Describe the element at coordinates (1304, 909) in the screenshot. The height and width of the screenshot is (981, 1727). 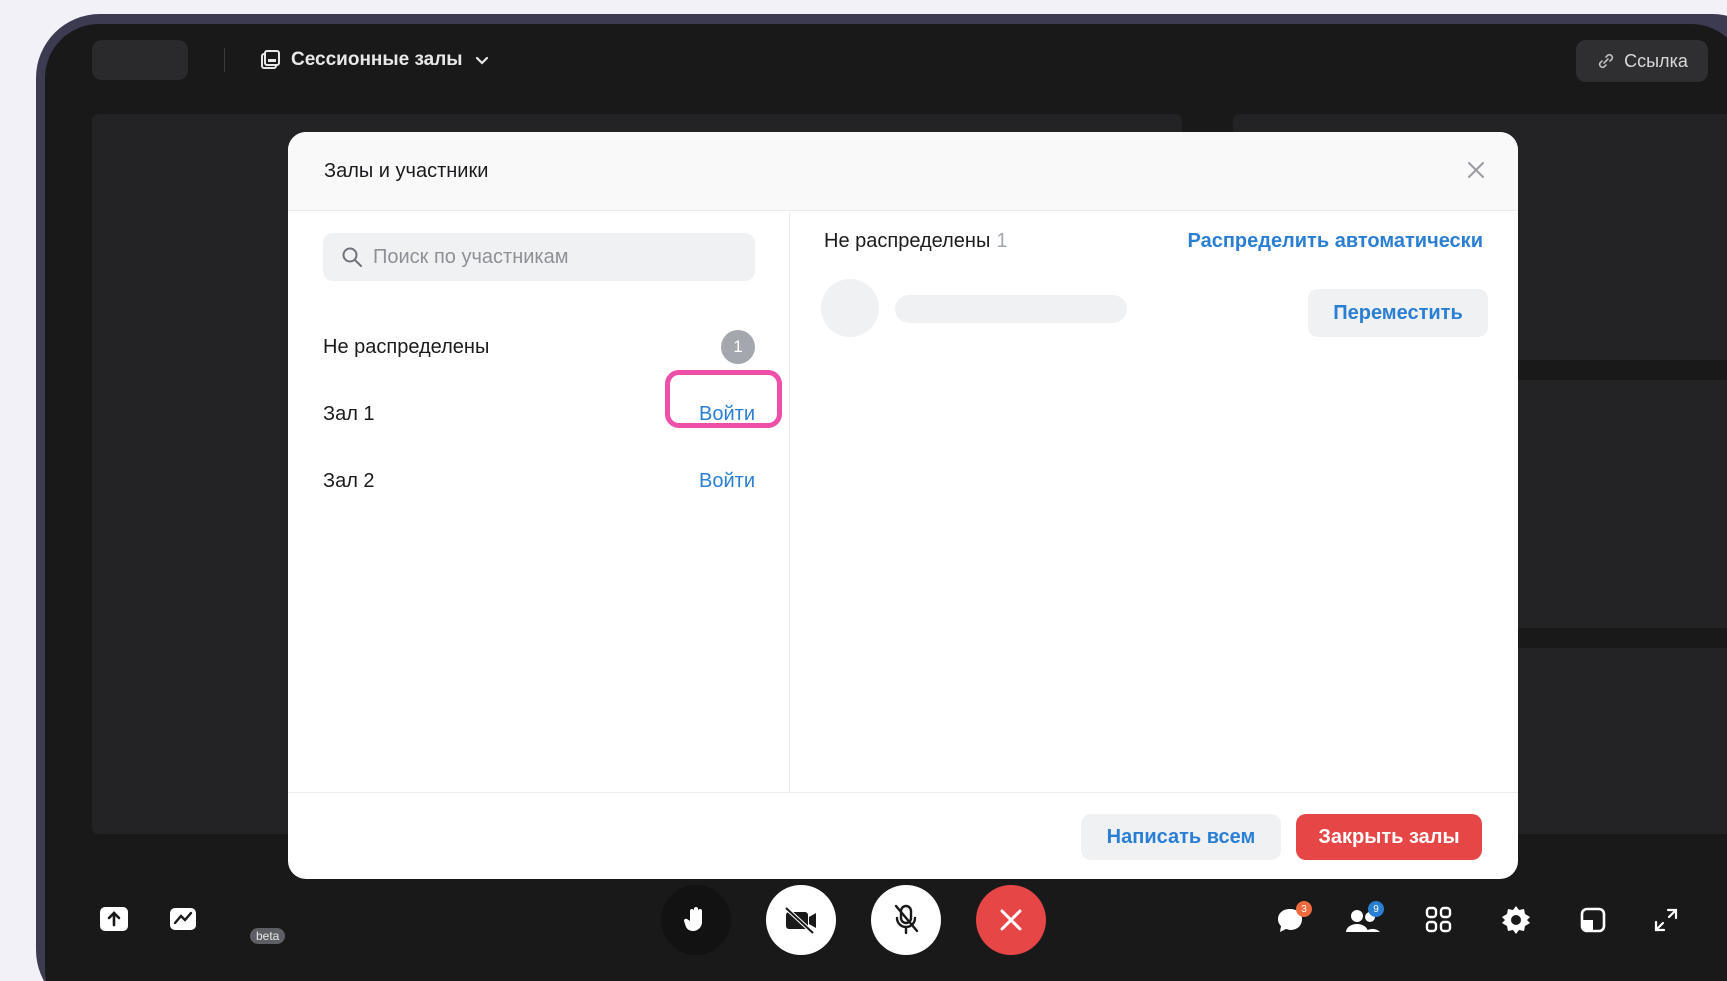
I see `chat-badge: 3` at that location.